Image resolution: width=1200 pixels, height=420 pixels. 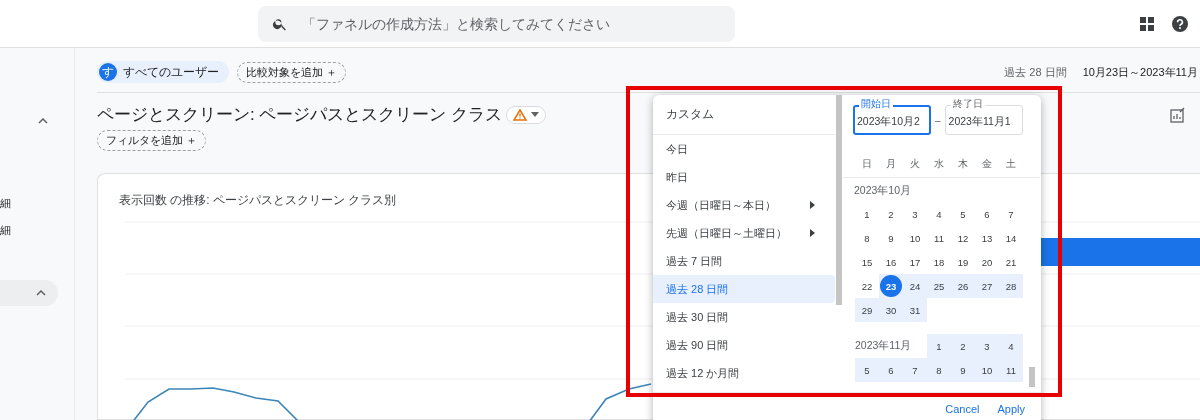 What do you see at coordinates (1178, 114) in the screenshot?
I see `edit-chart-icon` at bounding box center [1178, 114].